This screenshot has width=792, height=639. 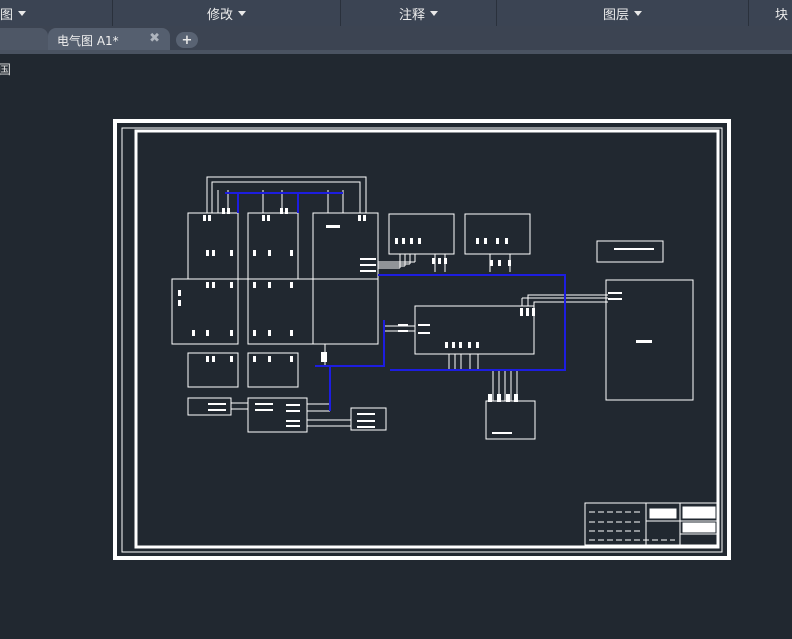 What do you see at coordinates (421, 234) in the screenshot?
I see `module-upper-a` at bounding box center [421, 234].